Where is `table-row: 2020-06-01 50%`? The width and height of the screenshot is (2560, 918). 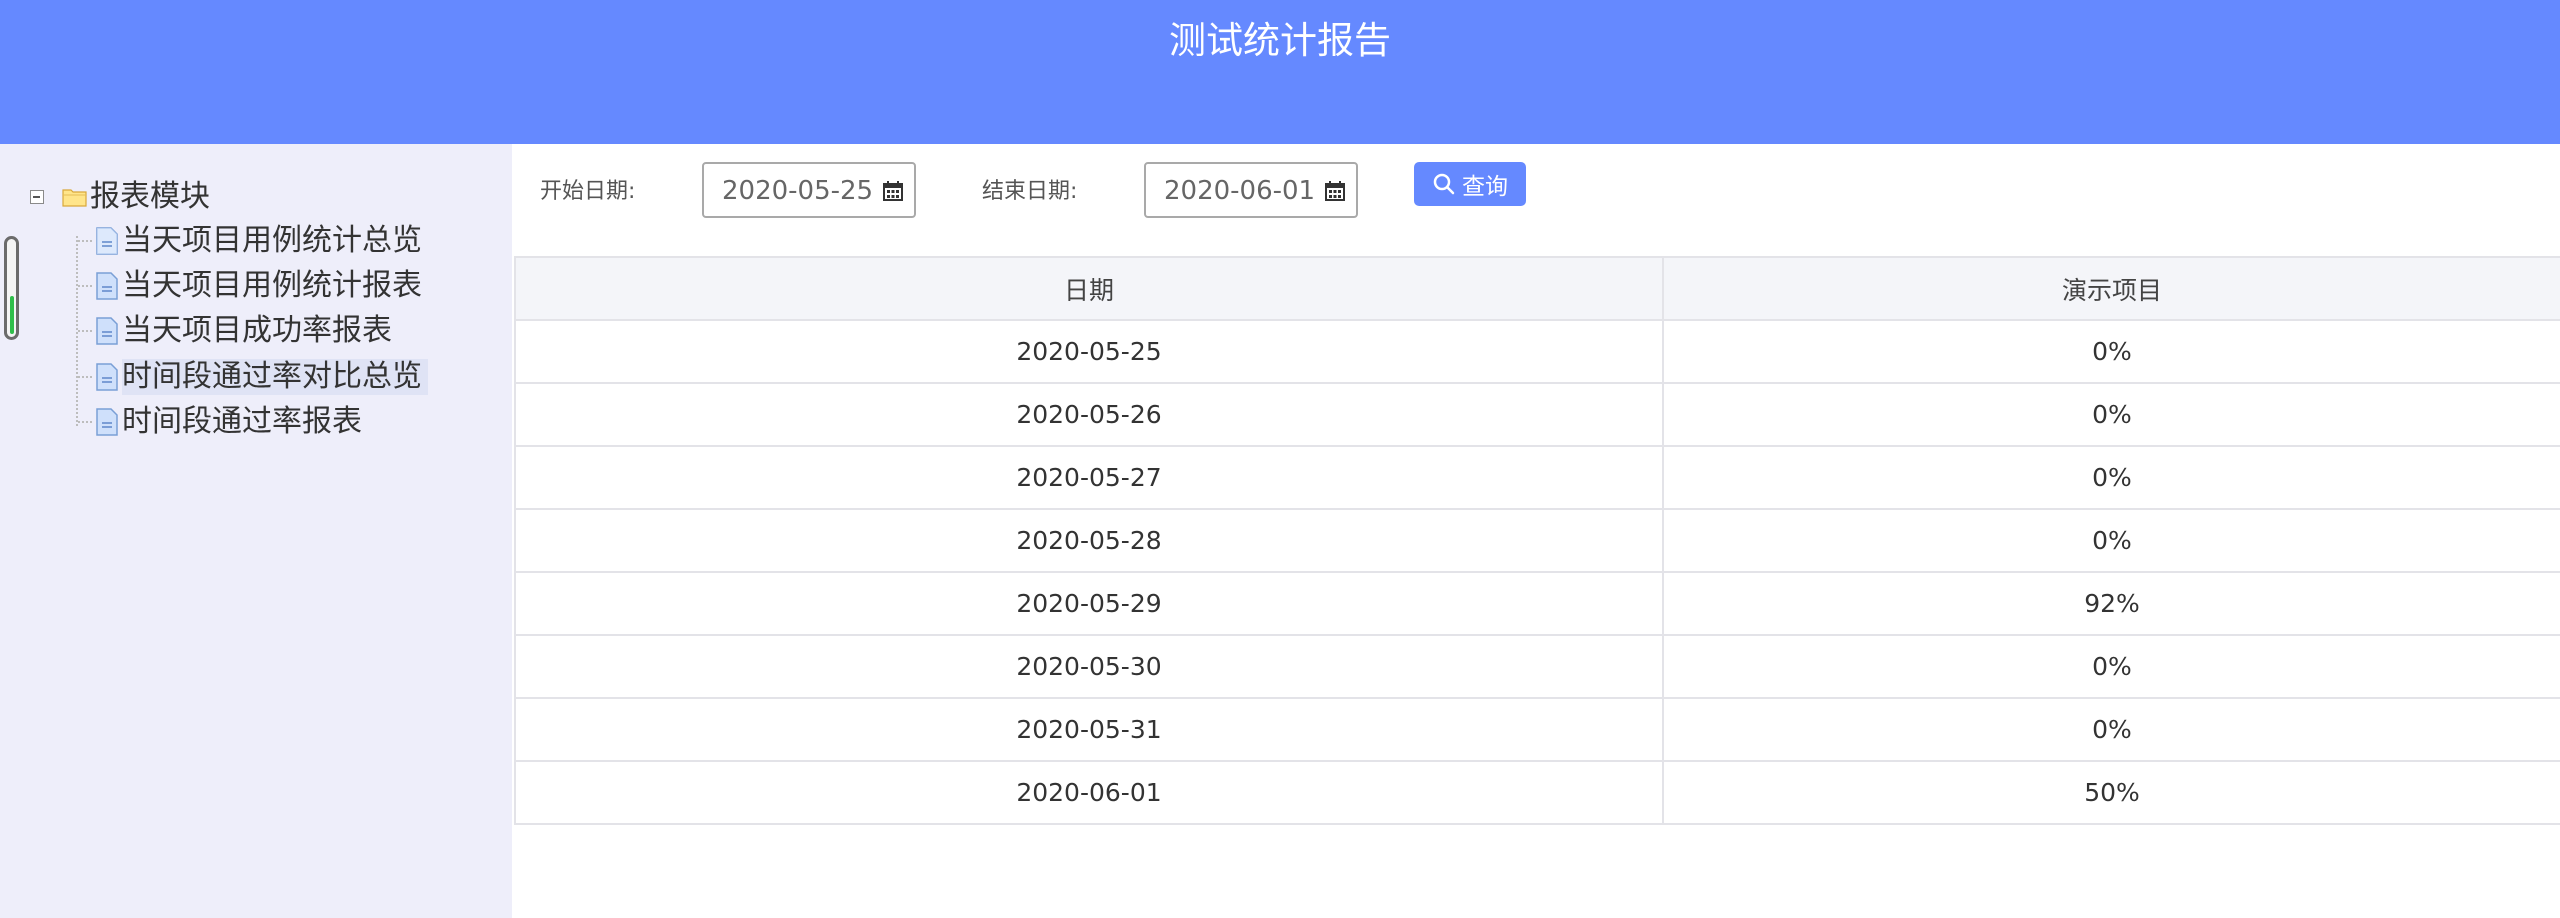
table-row: 2020-06-01 50% is located at coordinates (1537, 792).